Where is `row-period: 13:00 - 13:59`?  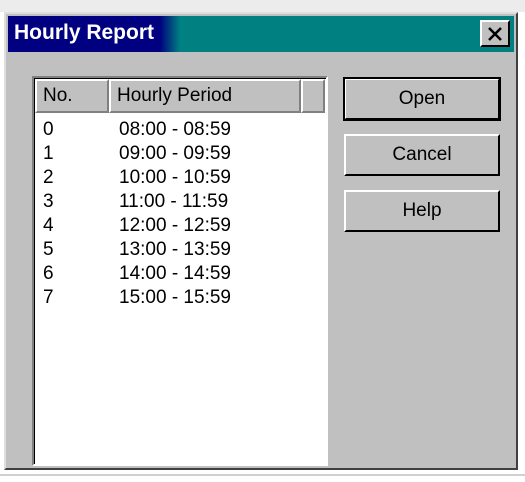 row-period: 13:00 - 13:59 is located at coordinates (175, 249).